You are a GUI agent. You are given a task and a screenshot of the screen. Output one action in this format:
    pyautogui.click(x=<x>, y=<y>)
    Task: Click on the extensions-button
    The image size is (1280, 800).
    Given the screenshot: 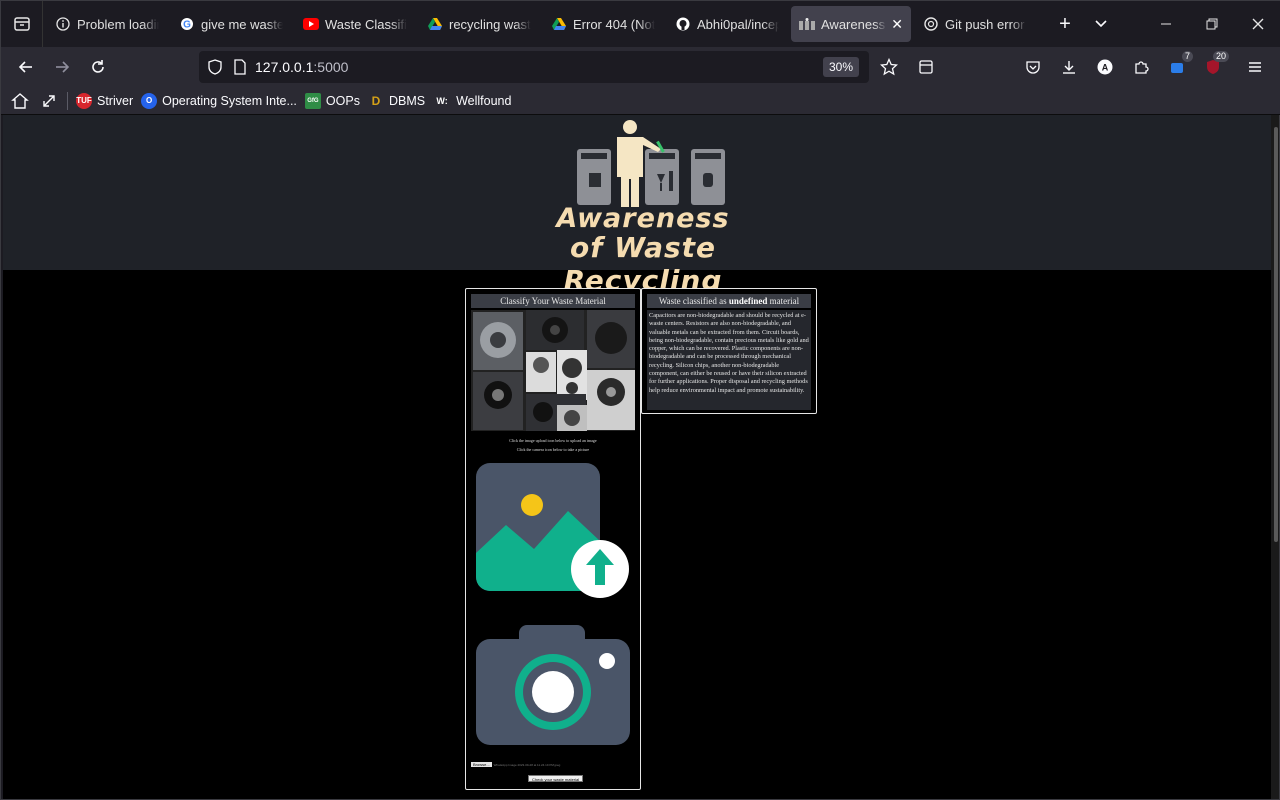 What is the action you would take?
    pyautogui.click(x=1141, y=67)
    